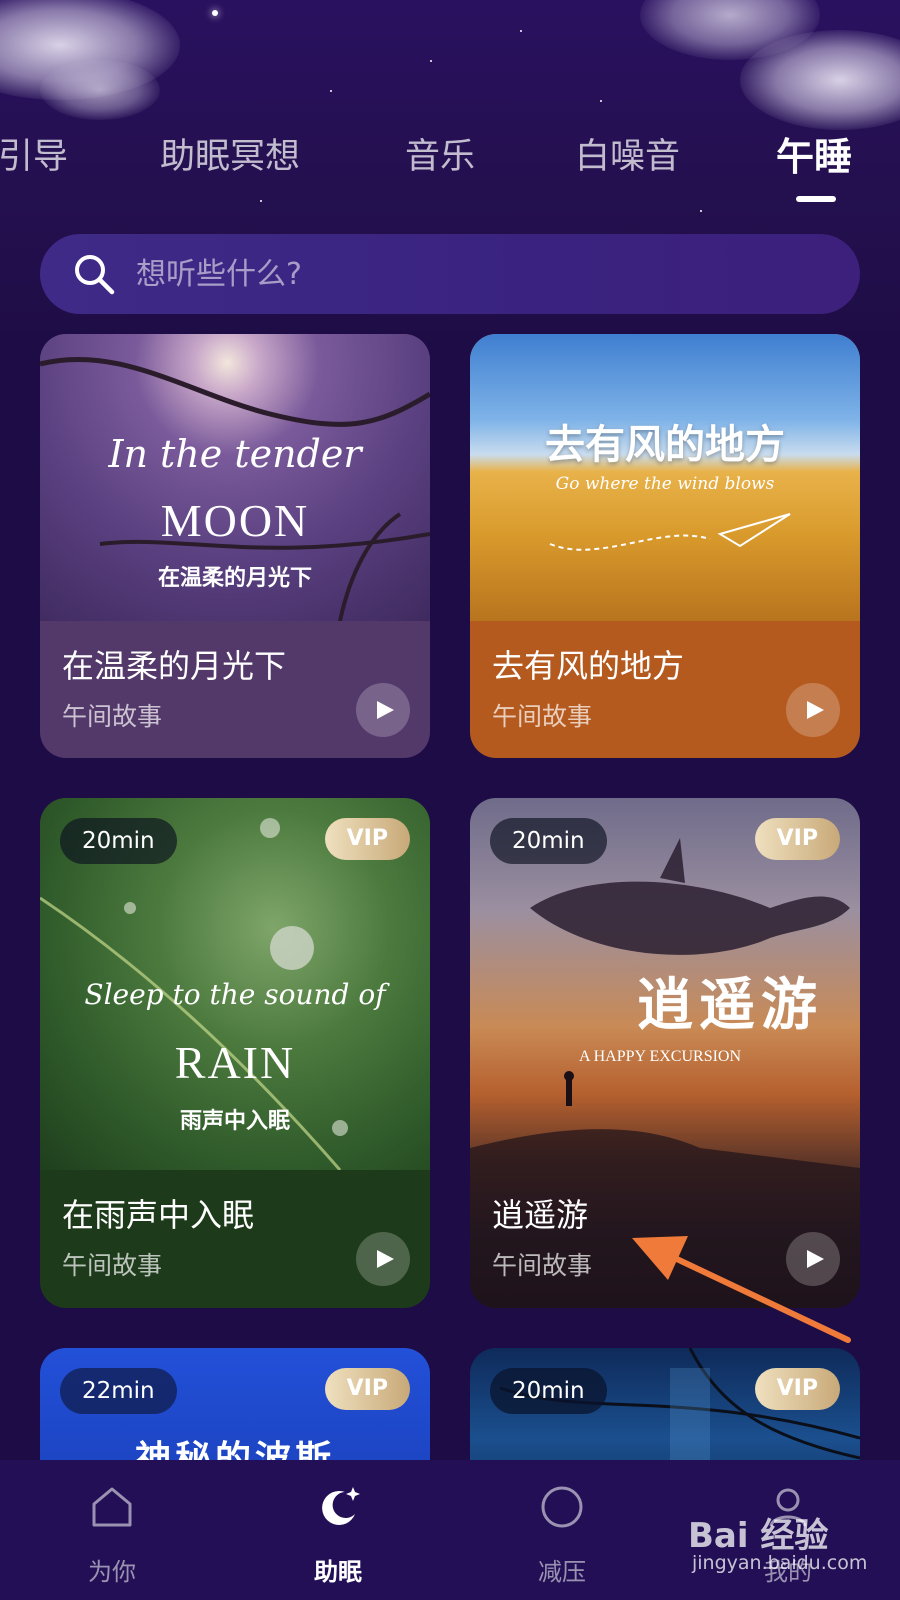 The image size is (900, 1600). I want to click on nav-for-you: 为你, so click(112, 1530).